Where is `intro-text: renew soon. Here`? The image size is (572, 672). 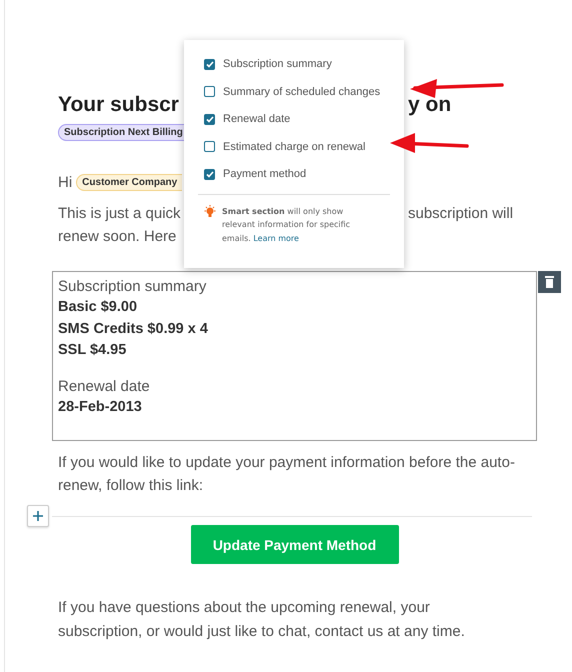 intro-text: renew soon. Here is located at coordinates (118, 237).